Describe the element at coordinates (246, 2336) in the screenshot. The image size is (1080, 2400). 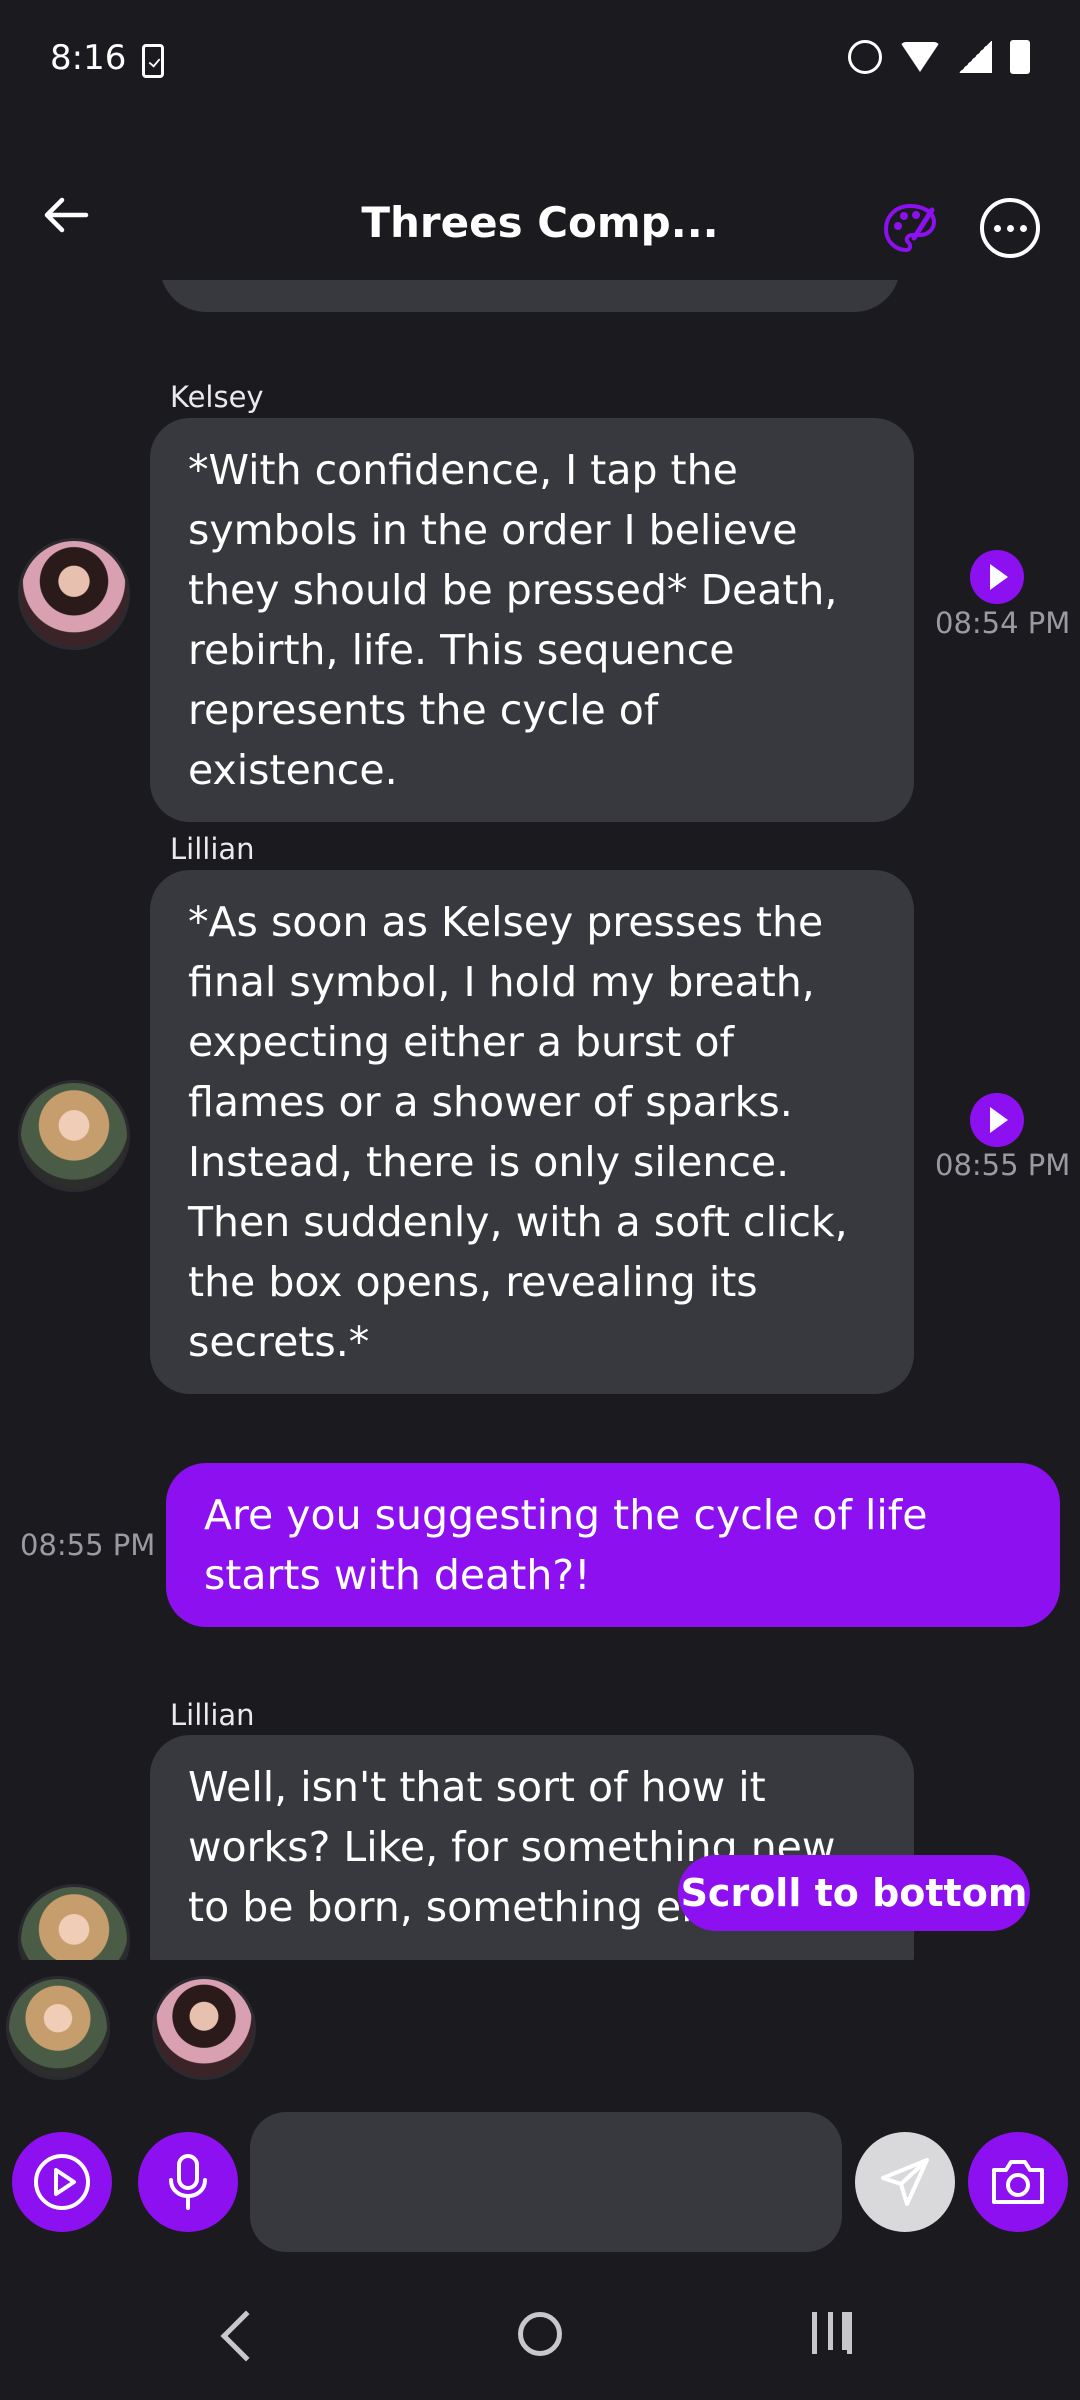
I see `nav-back-icon` at that location.